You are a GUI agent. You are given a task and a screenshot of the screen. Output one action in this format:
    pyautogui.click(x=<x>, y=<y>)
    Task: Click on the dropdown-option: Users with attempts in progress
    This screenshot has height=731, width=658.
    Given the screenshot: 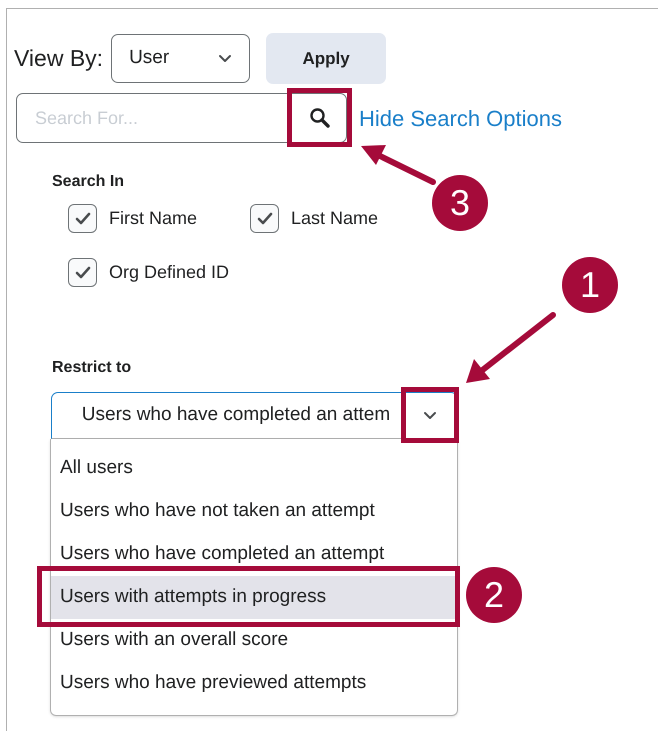 What is the action you would take?
    pyautogui.click(x=254, y=597)
    